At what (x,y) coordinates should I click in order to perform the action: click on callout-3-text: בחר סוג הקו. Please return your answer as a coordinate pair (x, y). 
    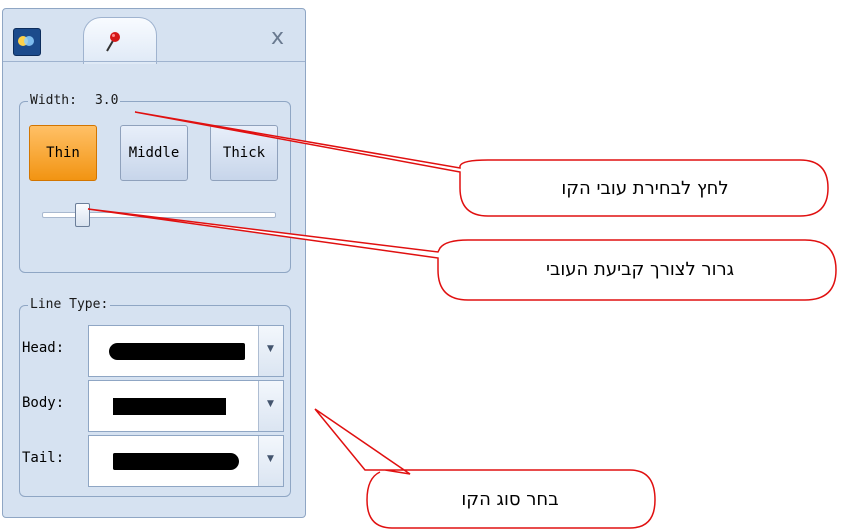
    Looking at the image, I should click on (510, 499).